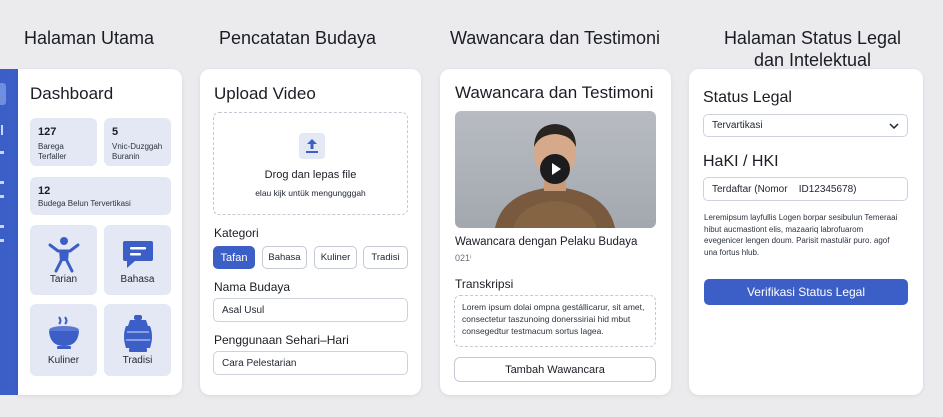 The width and height of the screenshot is (943, 417). What do you see at coordinates (100, 196) in the screenshot?
I see `unverified-stat-card: 12 Budega Belun Tervertikasi` at bounding box center [100, 196].